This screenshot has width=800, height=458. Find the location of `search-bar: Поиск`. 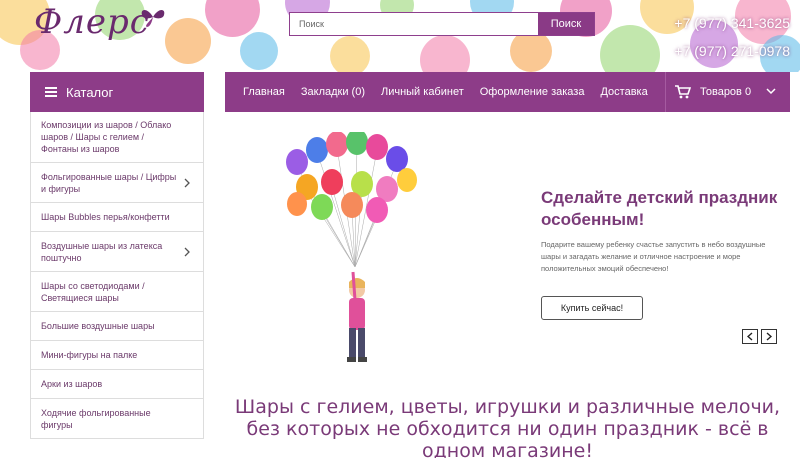

search-bar: Поиск is located at coordinates (442, 24).